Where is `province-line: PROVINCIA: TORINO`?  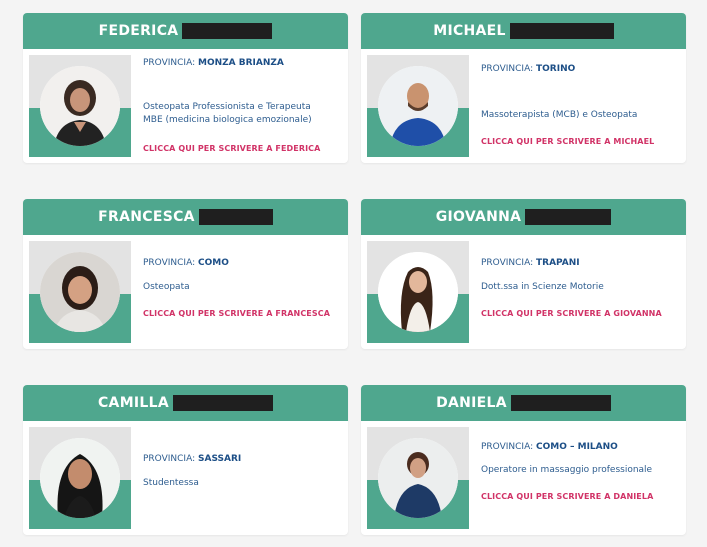 province-line: PROVINCIA: TORINO is located at coordinates (528, 69).